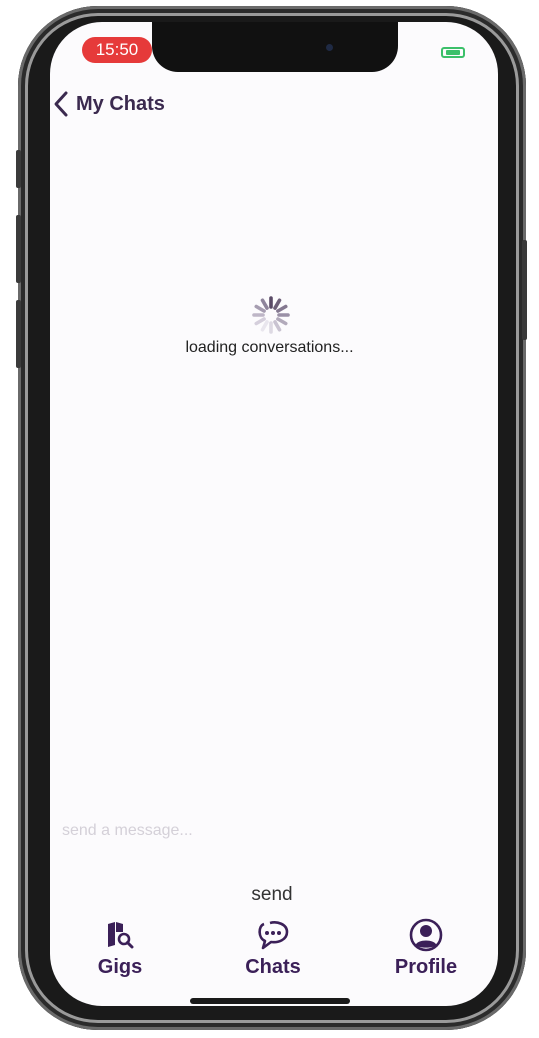  What do you see at coordinates (270, 1001) in the screenshot?
I see `home-indicator` at bounding box center [270, 1001].